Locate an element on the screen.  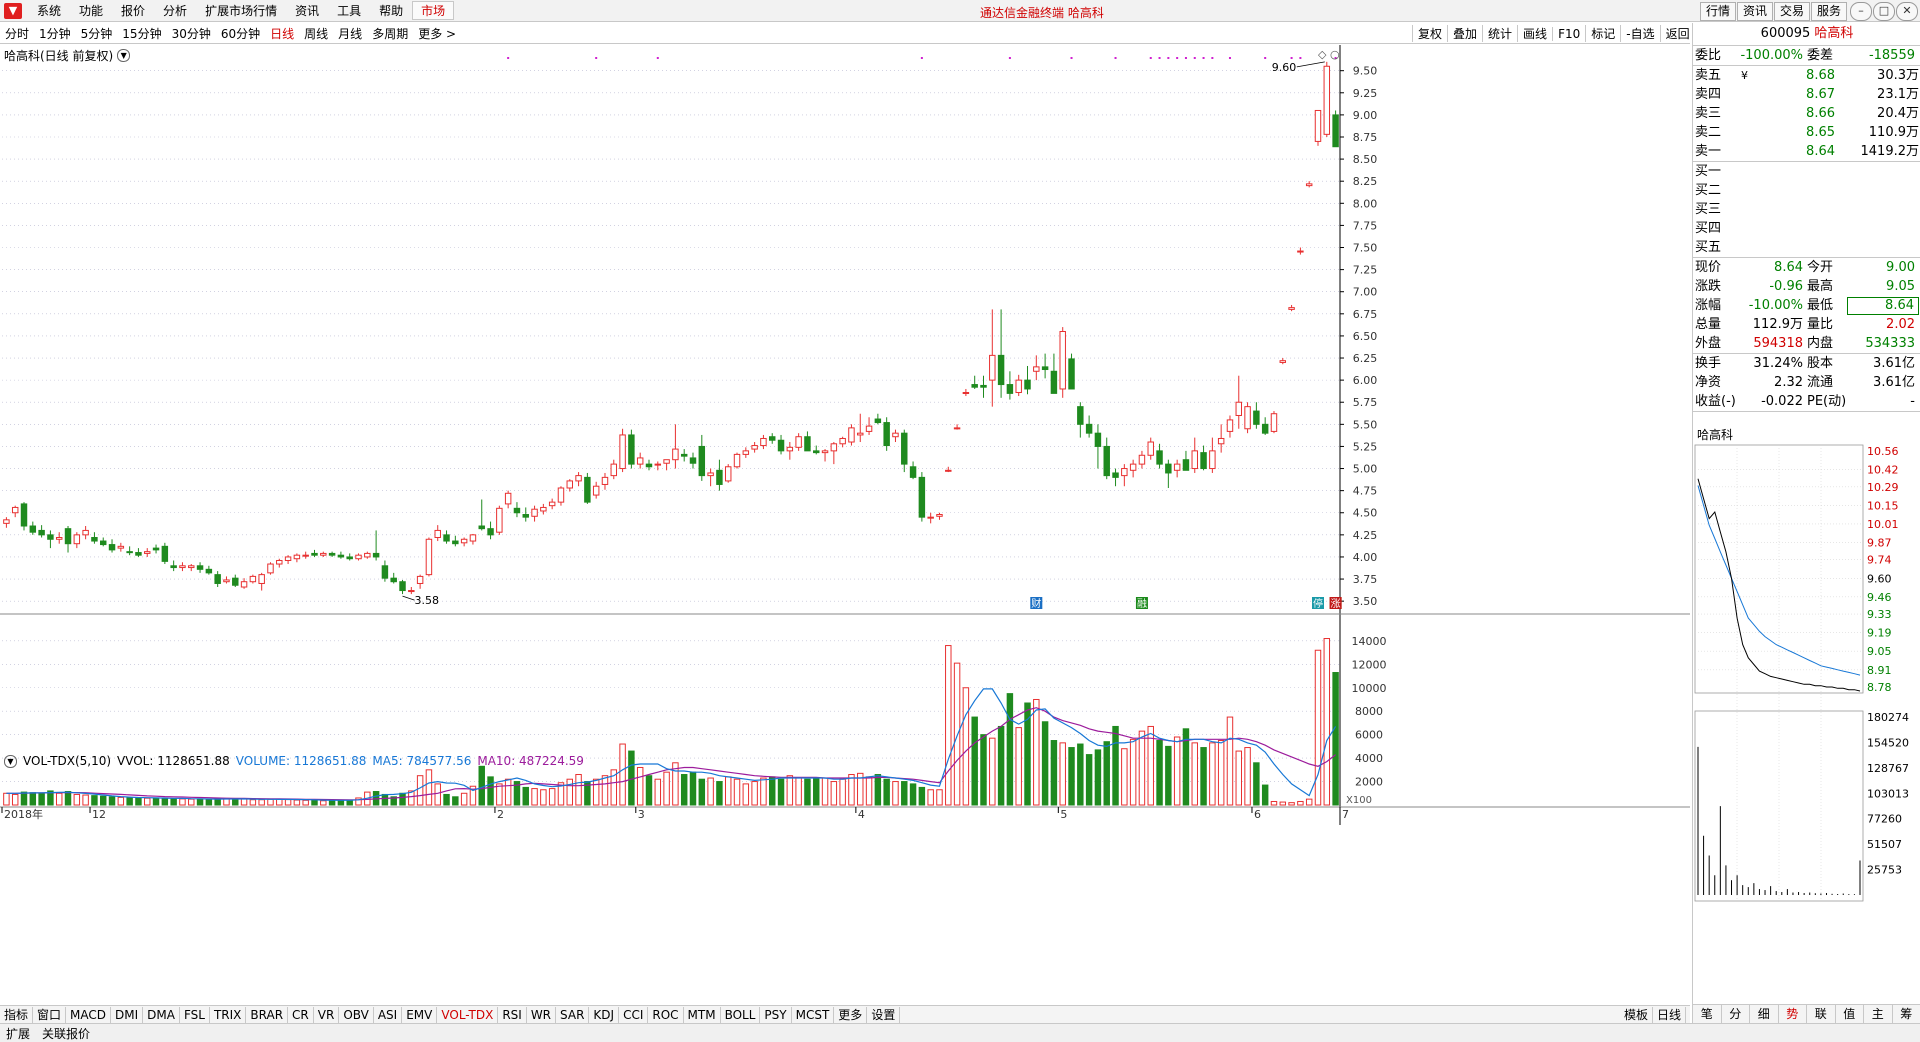
menu-system: 系统 is located at coordinates (49, 10).